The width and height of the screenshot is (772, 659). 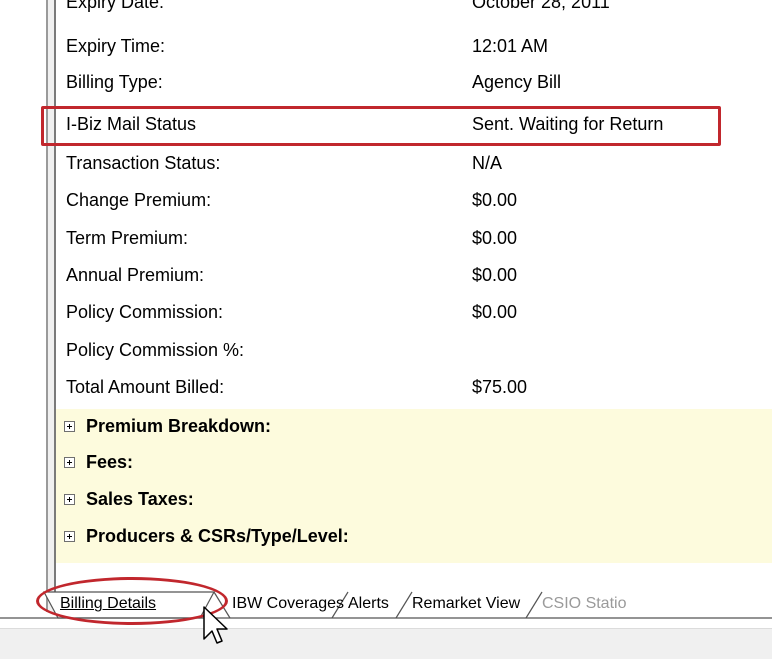 I want to click on annotation-highlight-box, so click(x=381, y=126).